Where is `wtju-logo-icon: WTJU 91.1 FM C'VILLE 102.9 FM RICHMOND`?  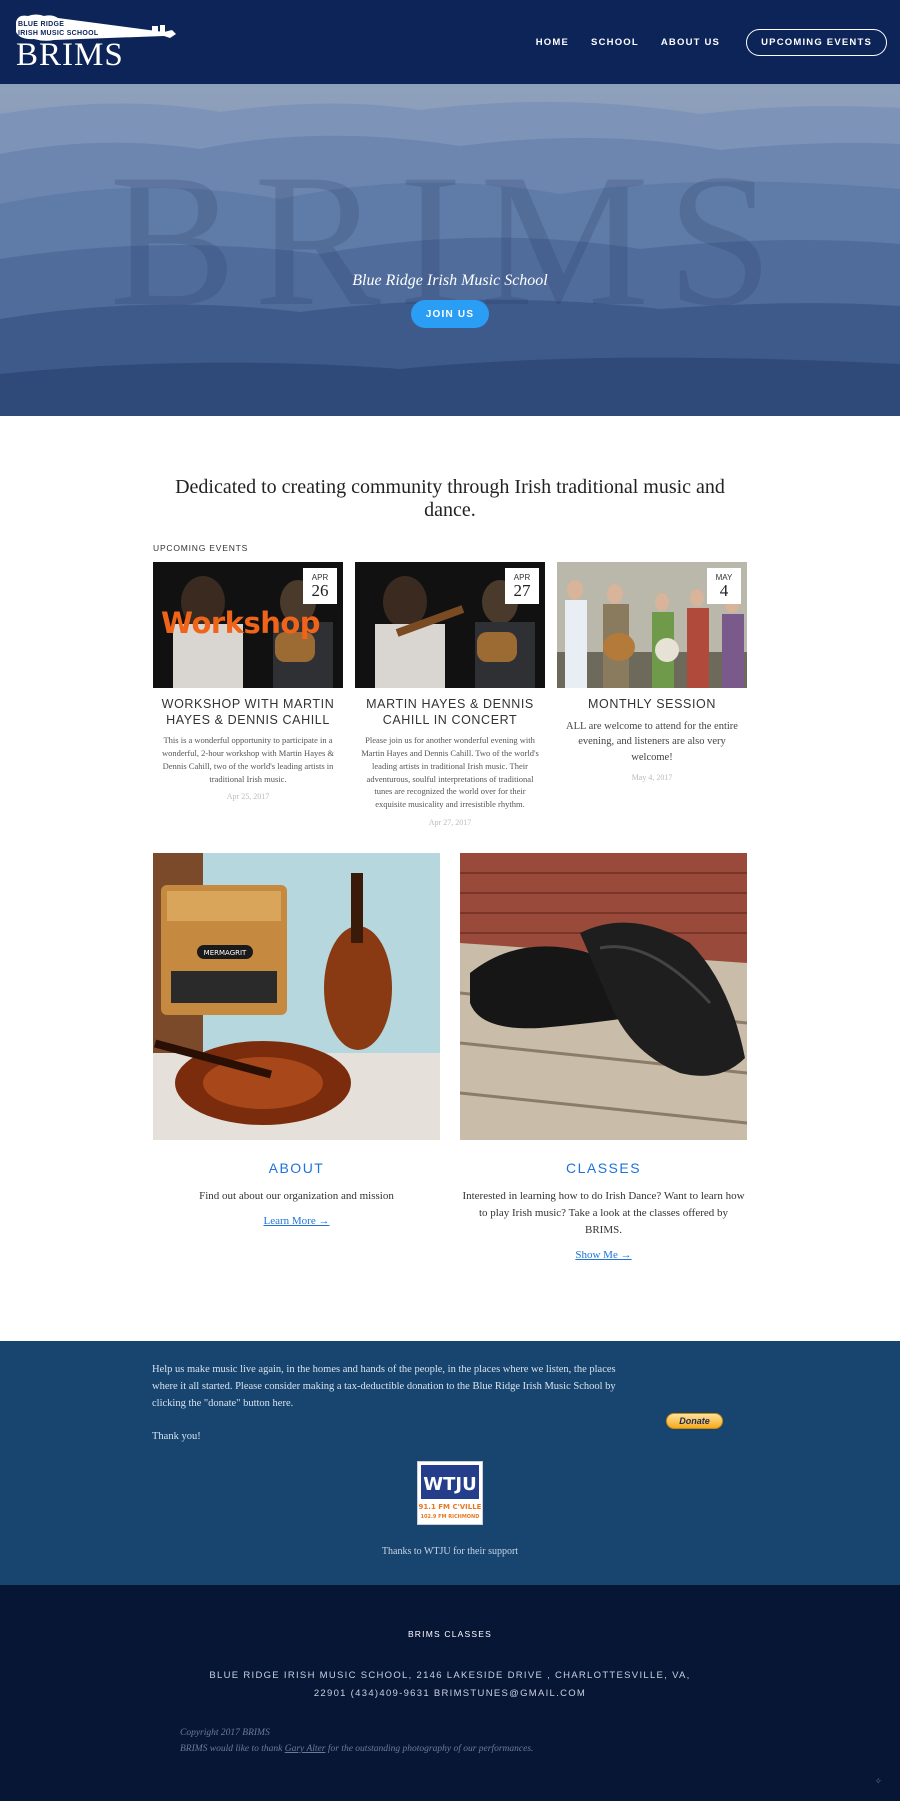
wtju-logo-icon: WTJU 91.1 FM C'VILLE 102.9 FM RICHMOND is located at coordinates (450, 1492).